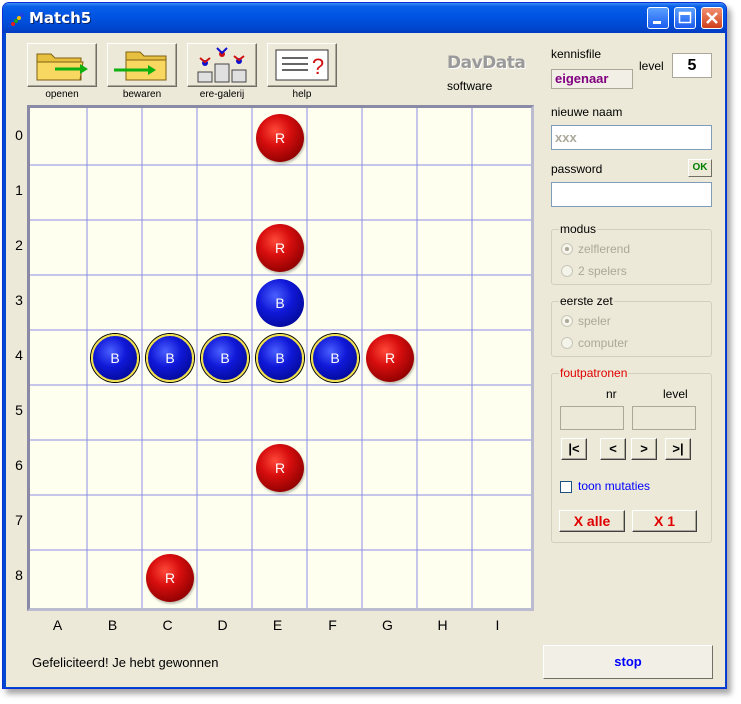 The width and height of the screenshot is (741, 704). What do you see at coordinates (442, 625) in the screenshot?
I see `column-label: H` at bounding box center [442, 625].